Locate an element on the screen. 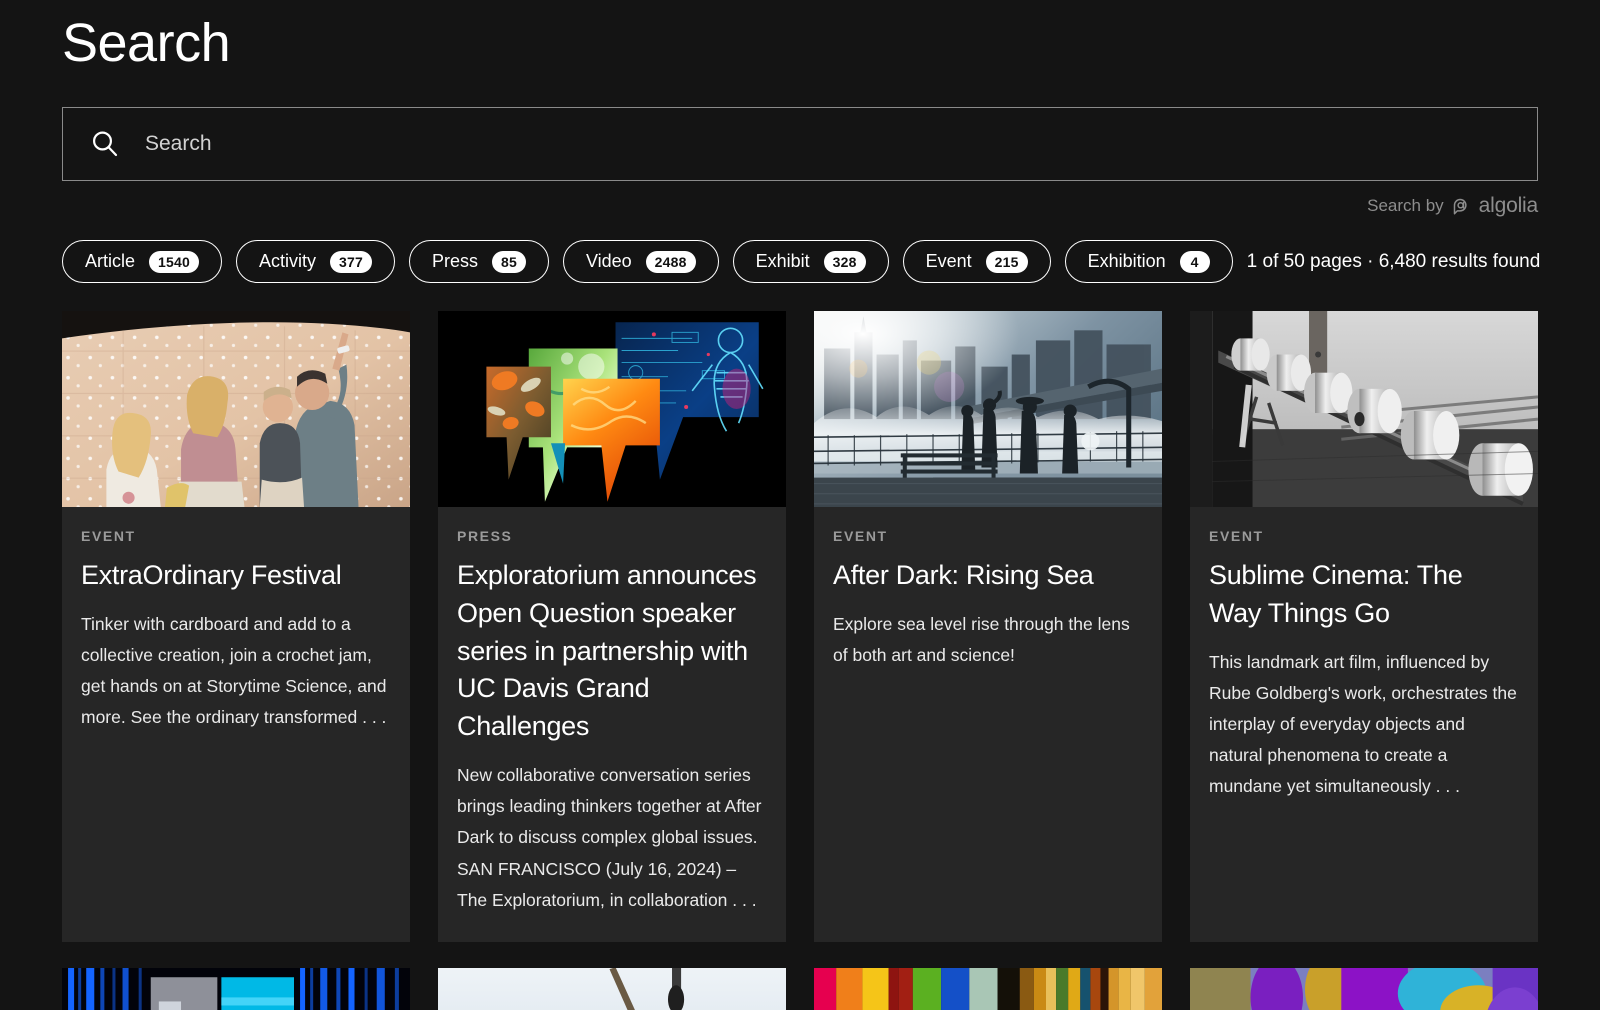 This screenshot has width=1600, height=1010. thumb-blue-light-stripes is located at coordinates (236, 988).